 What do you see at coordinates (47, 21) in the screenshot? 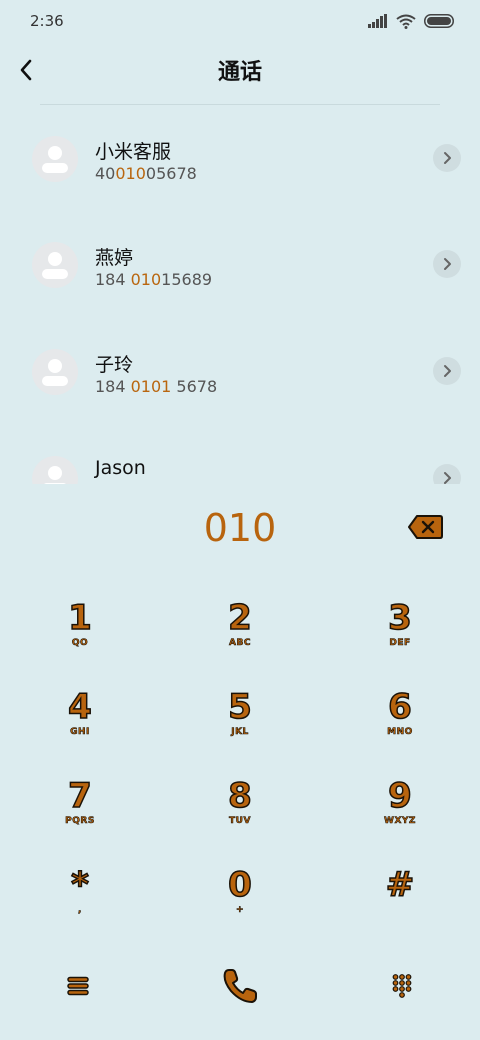
I see `status-time: 2:36` at bounding box center [47, 21].